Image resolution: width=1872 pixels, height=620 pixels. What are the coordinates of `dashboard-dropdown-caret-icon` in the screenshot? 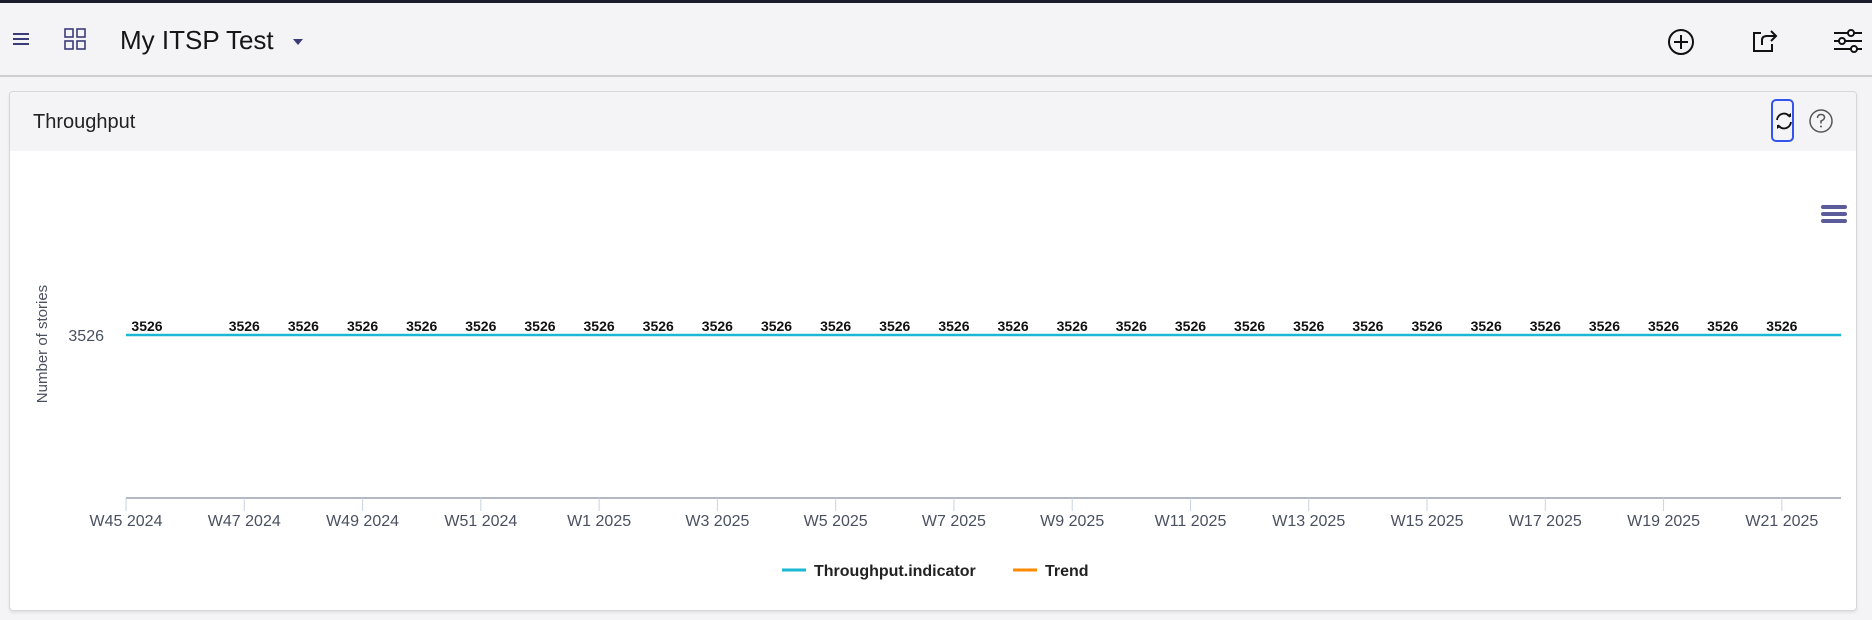 It's located at (298, 42).